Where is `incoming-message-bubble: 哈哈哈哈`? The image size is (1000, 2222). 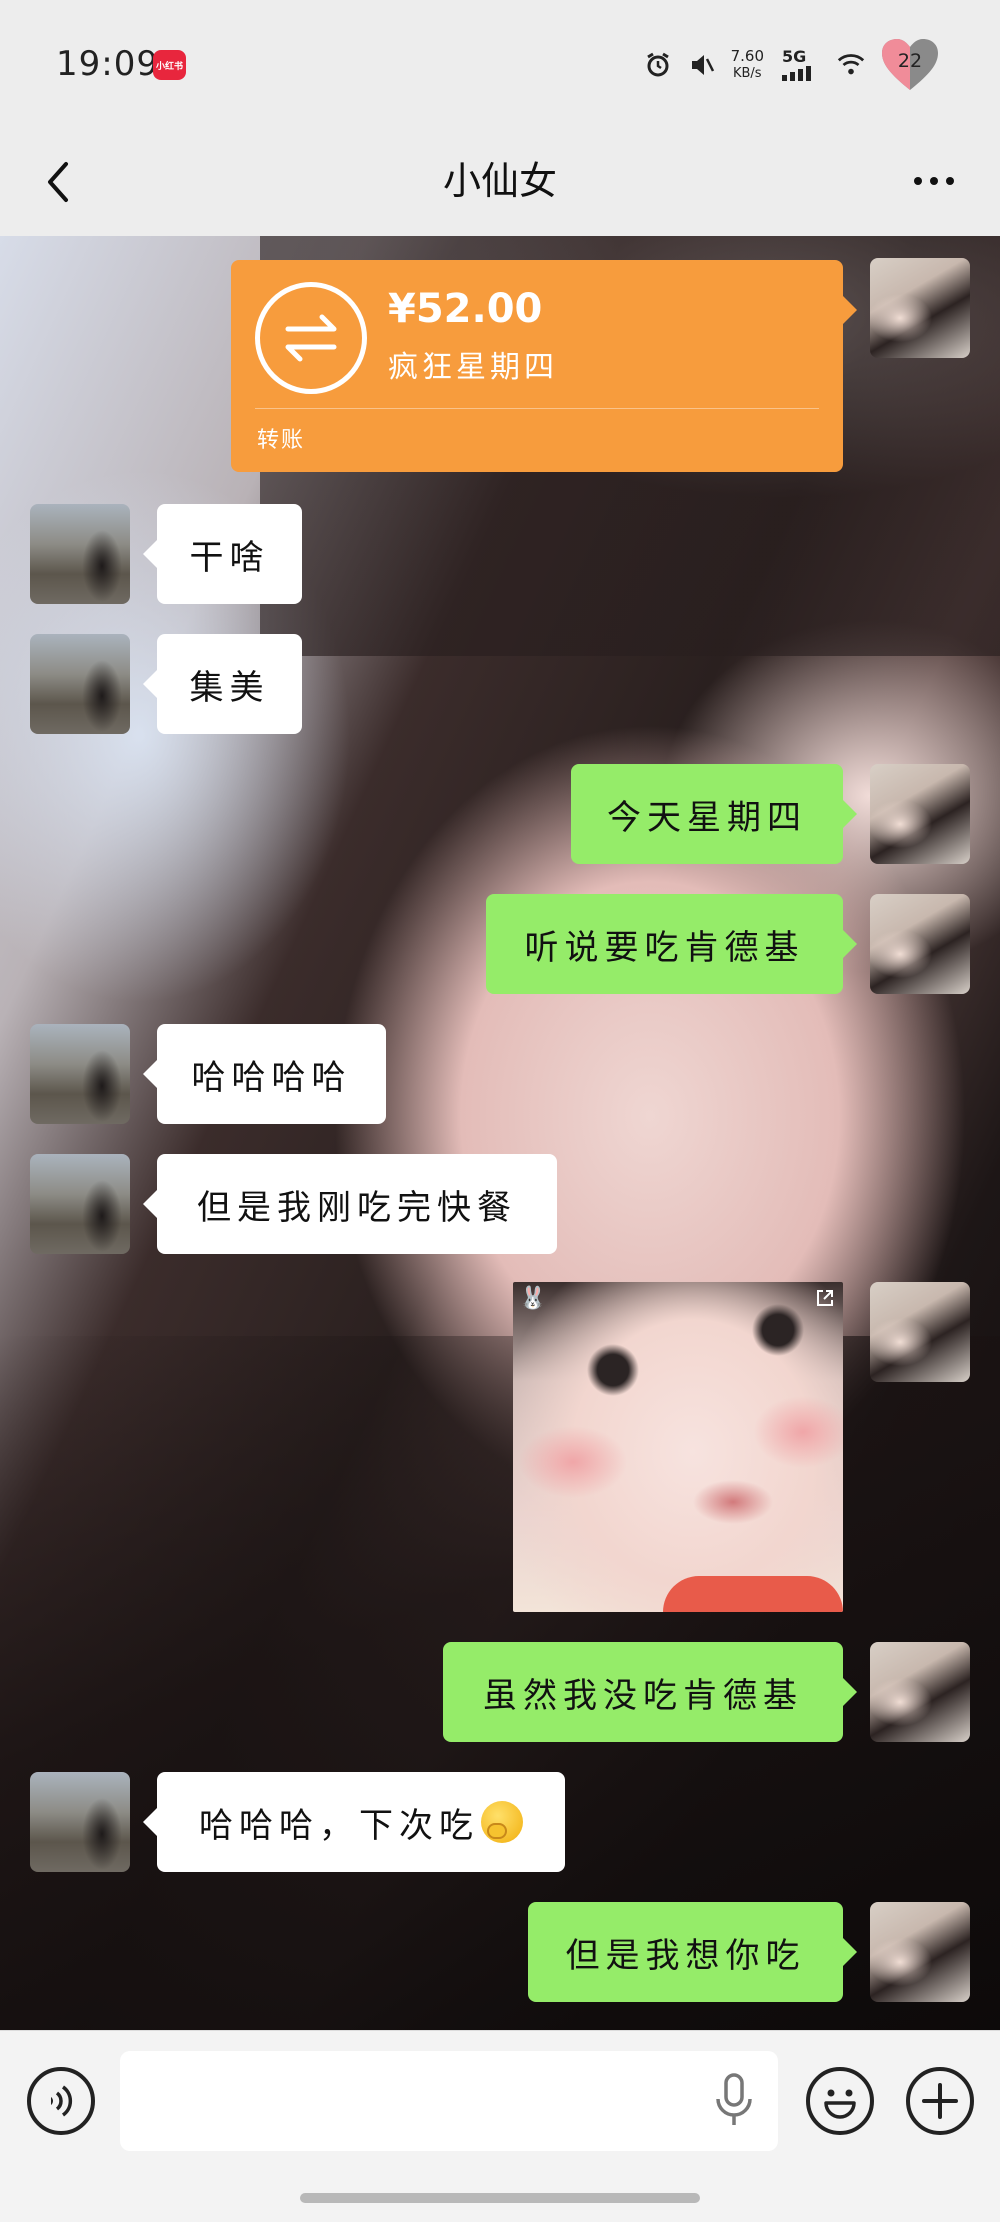 incoming-message-bubble: 哈哈哈哈 is located at coordinates (264, 1074).